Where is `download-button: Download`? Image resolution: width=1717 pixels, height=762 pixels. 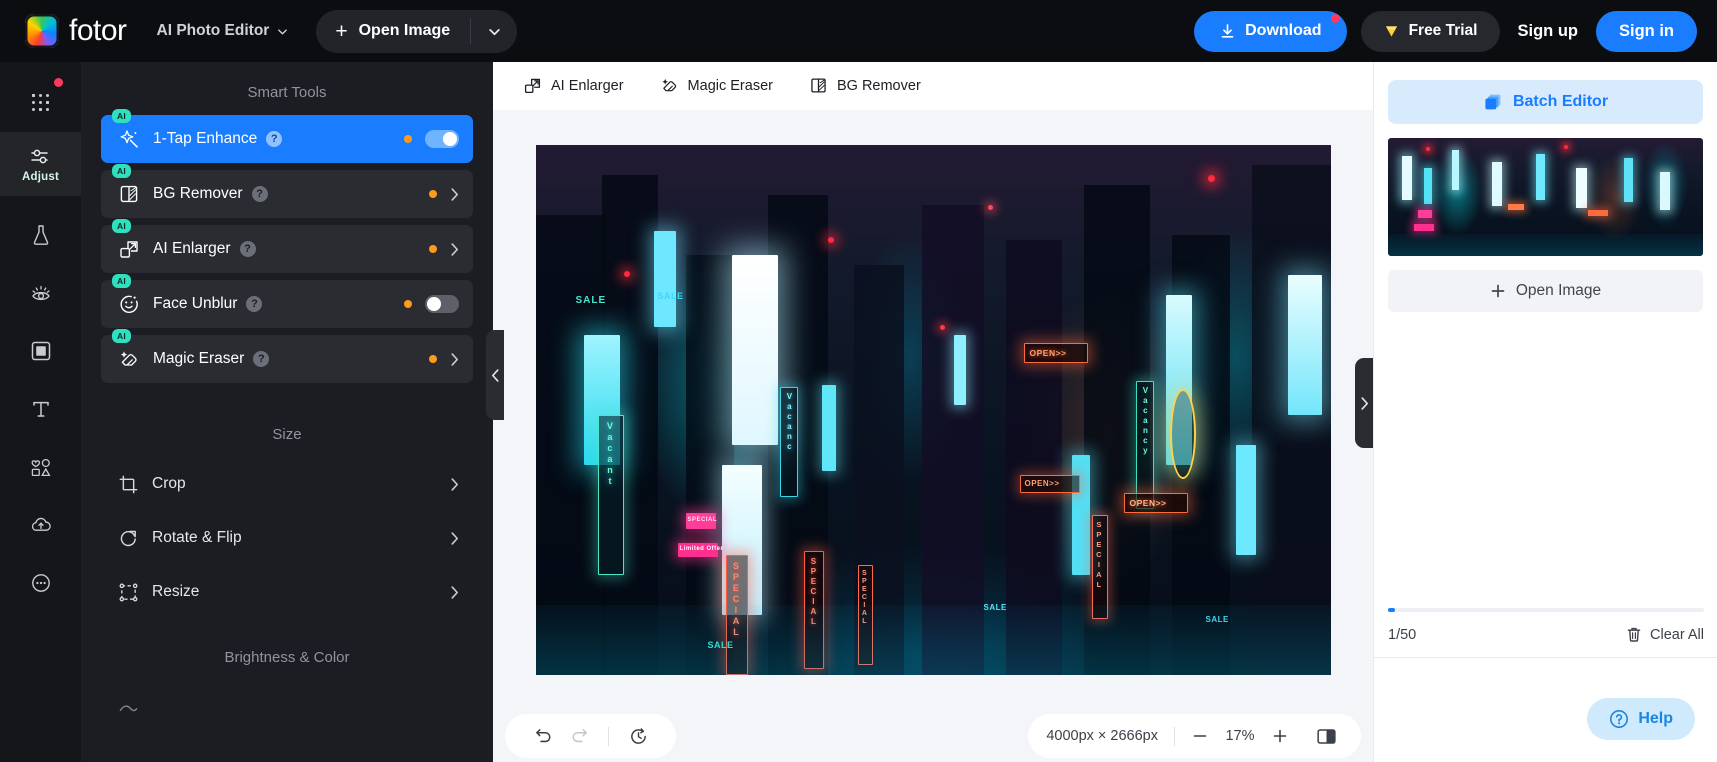
download-button: Download is located at coordinates (1270, 31).